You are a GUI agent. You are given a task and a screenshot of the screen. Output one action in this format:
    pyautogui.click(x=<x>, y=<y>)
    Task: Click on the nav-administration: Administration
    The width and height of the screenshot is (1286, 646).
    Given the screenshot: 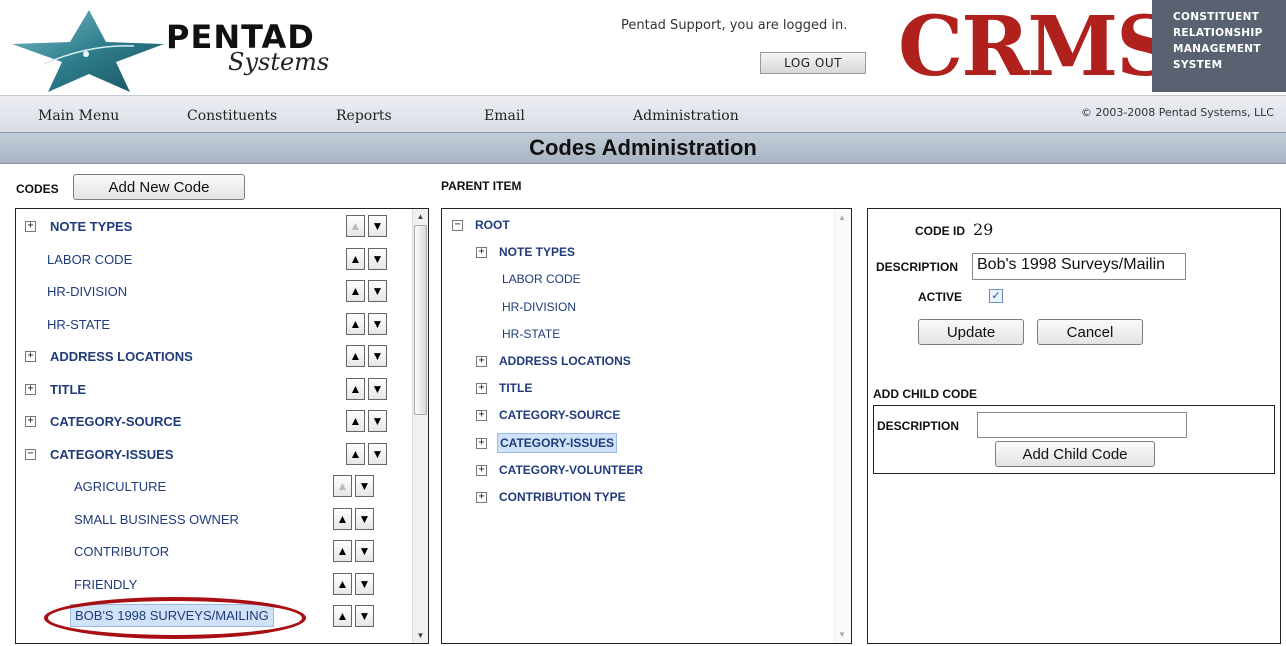 What is the action you would take?
    pyautogui.click(x=686, y=116)
    